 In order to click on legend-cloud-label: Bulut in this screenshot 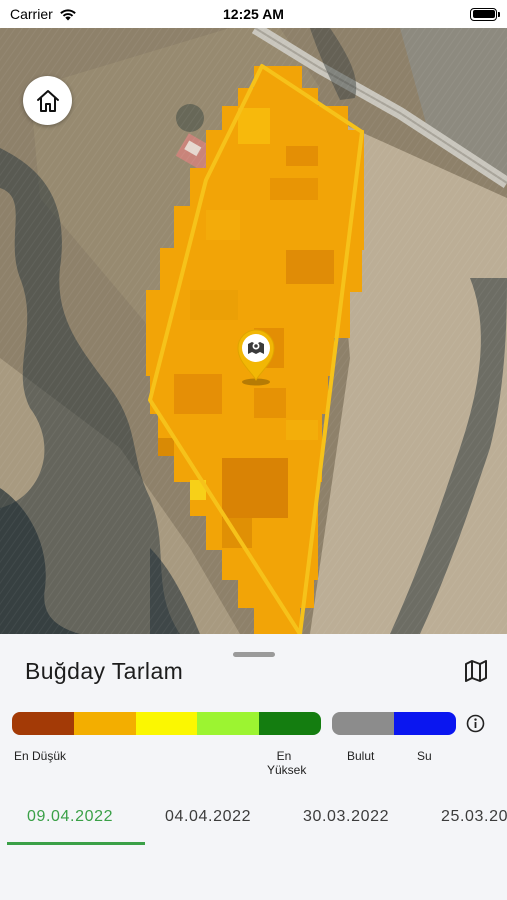, I will do `click(361, 756)`.